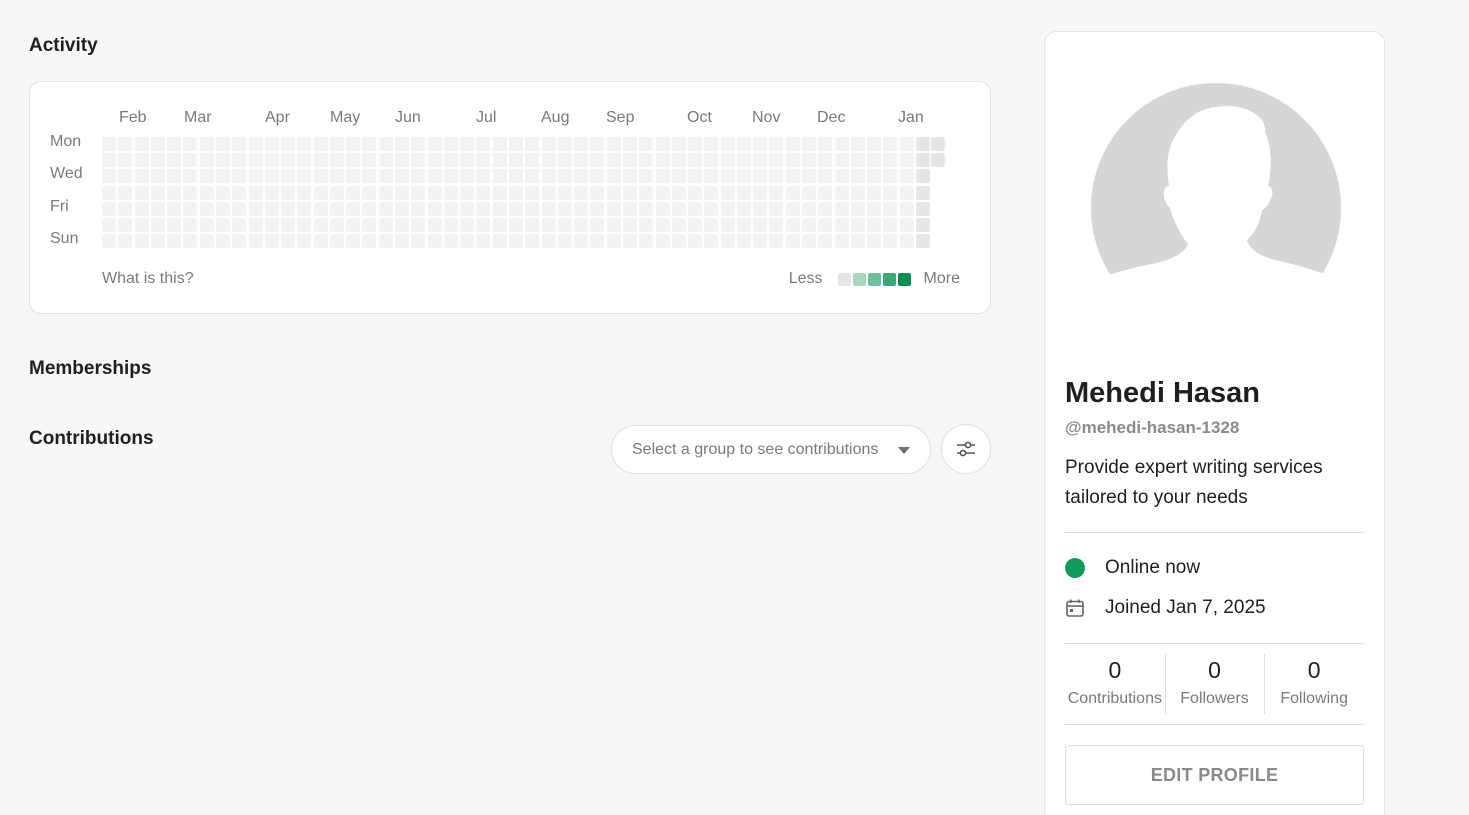 The height and width of the screenshot is (815, 1469). Describe the element at coordinates (1314, 684) in the screenshot. I see `stat-following: 0 Following` at that location.